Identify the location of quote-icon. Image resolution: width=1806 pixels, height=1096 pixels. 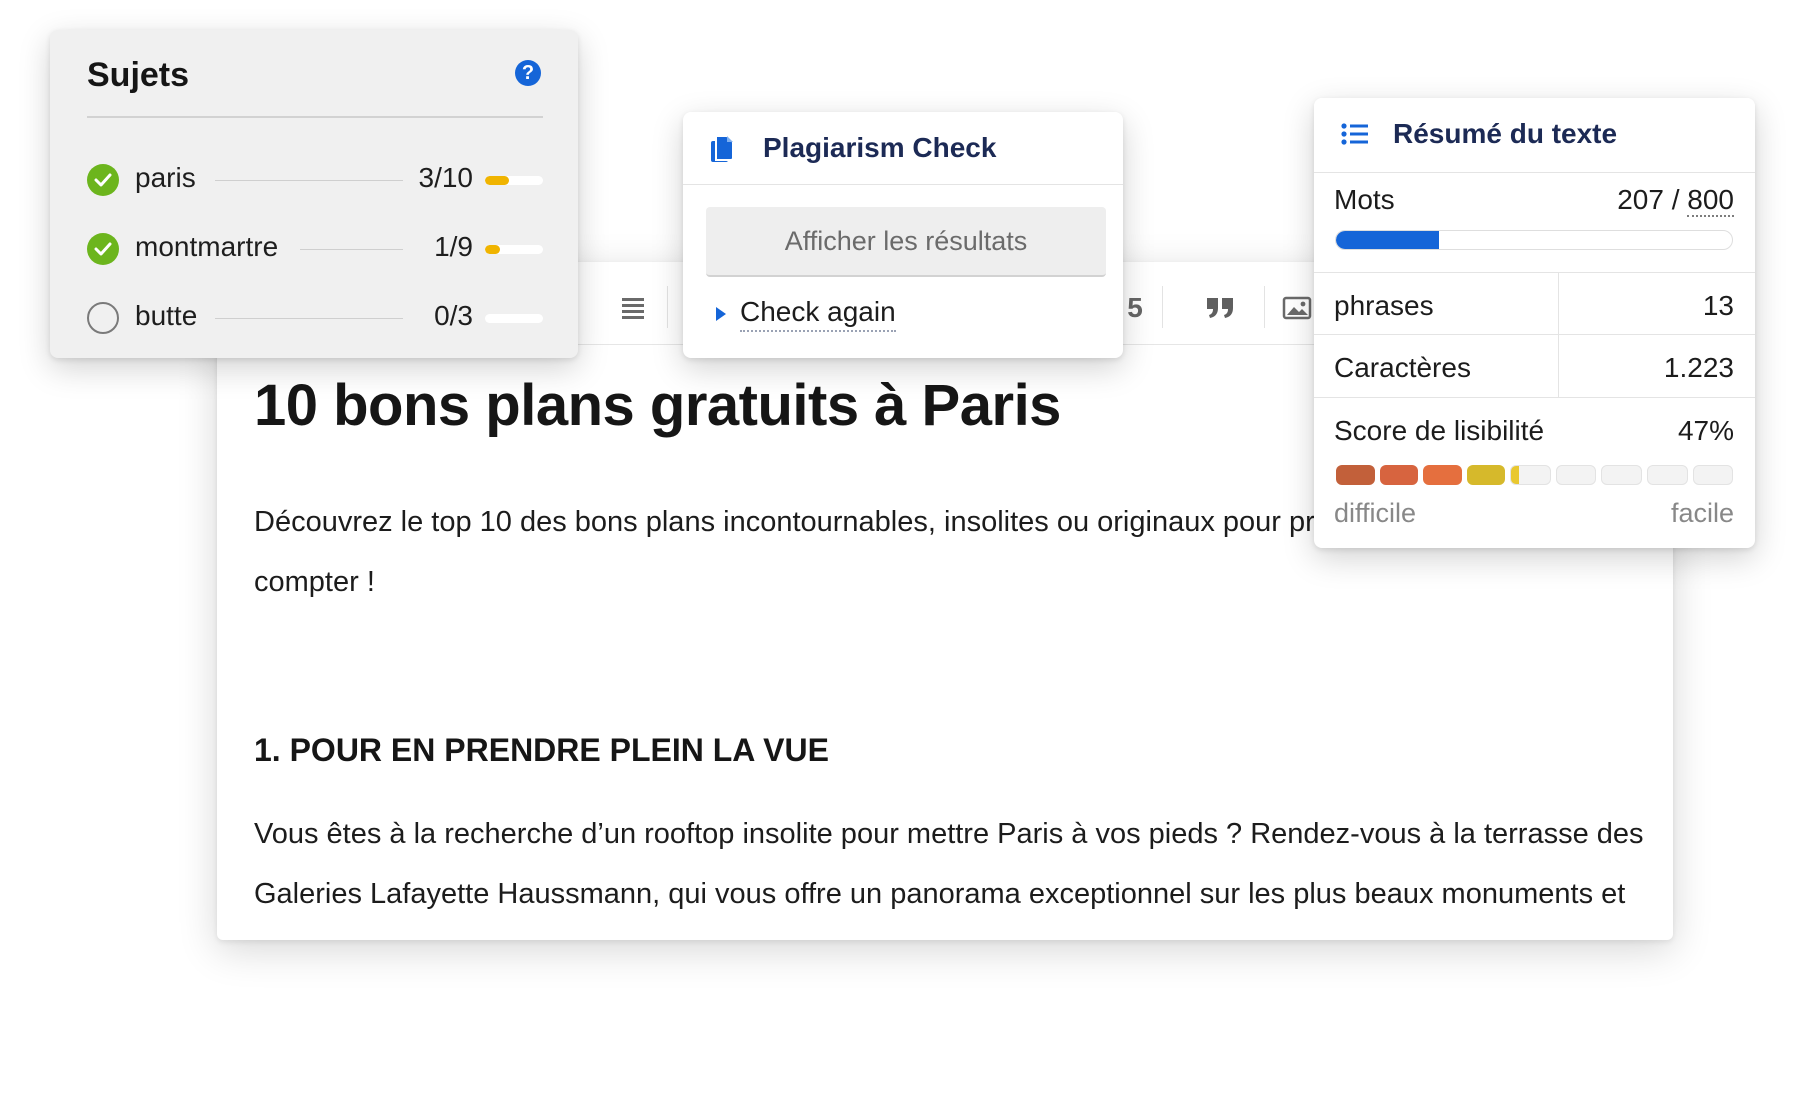
(1220, 308).